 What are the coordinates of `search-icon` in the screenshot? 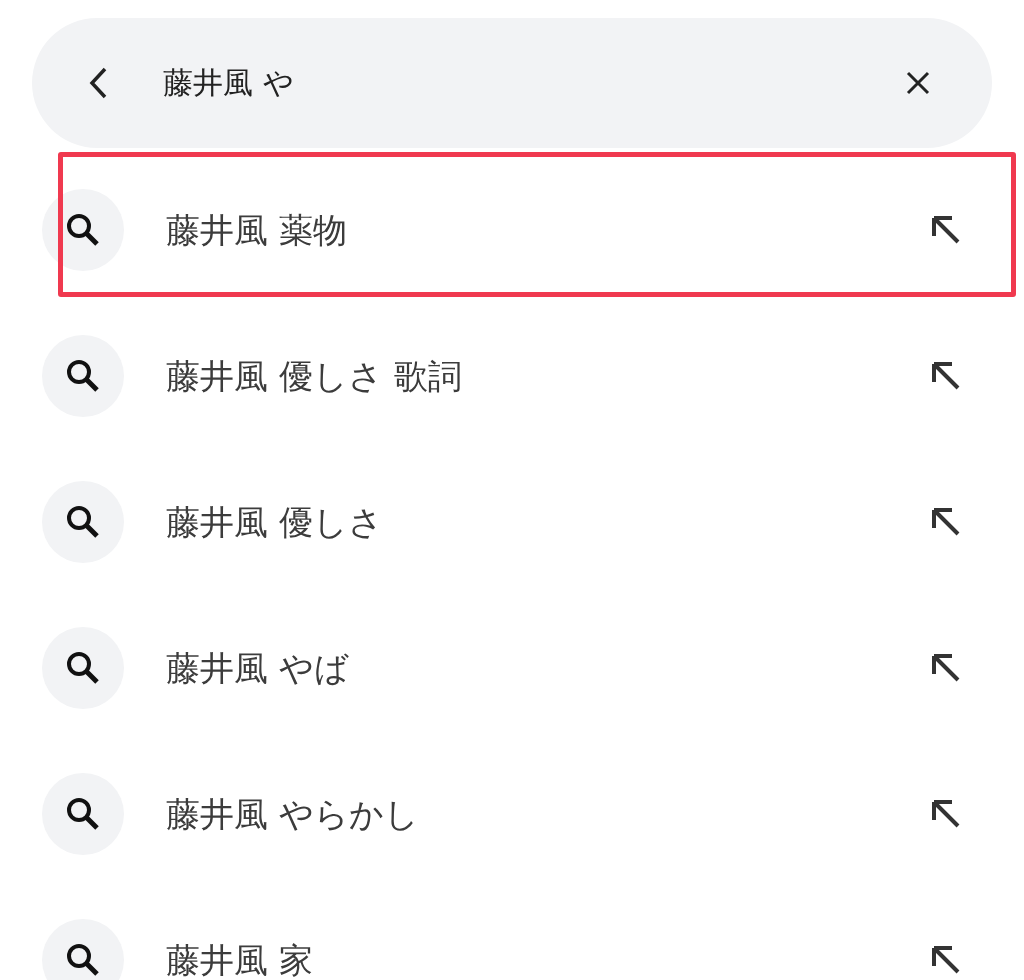 It's located at (83, 949).